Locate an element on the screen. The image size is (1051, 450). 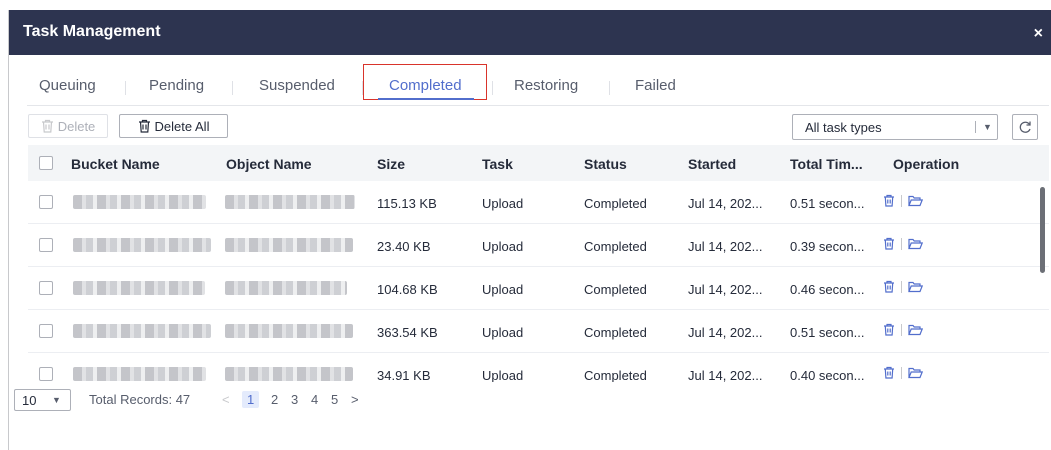
cell-size: 34.91 KB is located at coordinates (404, 375).